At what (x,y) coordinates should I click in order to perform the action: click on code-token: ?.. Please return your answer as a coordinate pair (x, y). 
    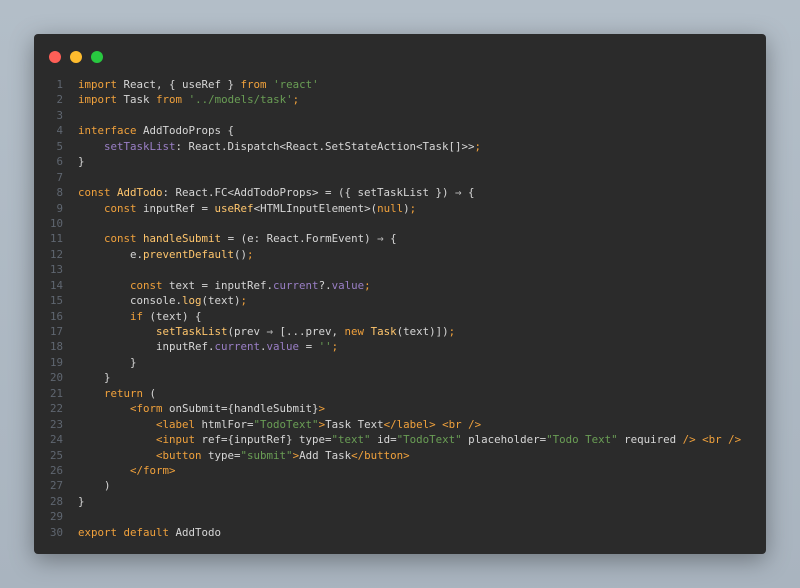
    Looking at the image, I should click on (325, 285).